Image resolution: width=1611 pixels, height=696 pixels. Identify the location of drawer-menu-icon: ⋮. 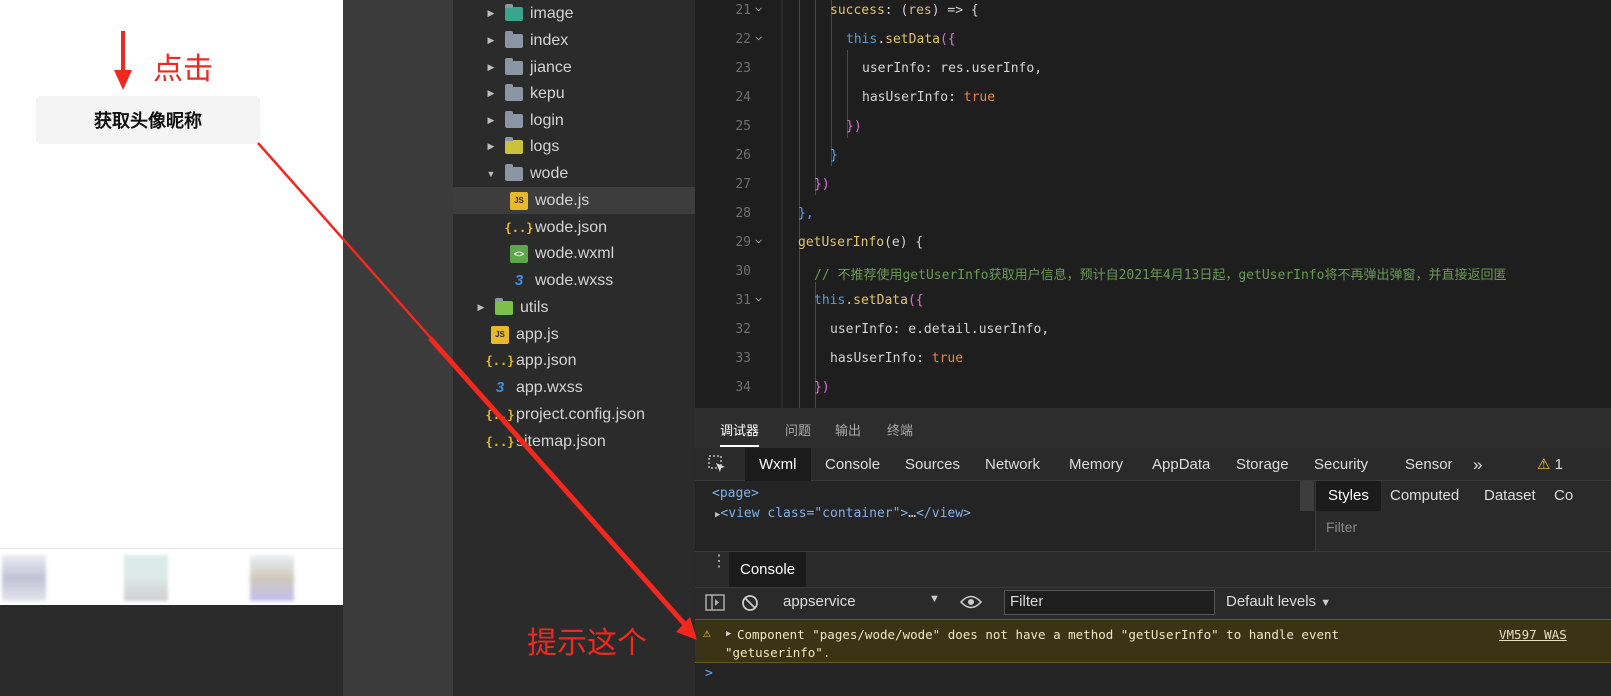
(719, 562).